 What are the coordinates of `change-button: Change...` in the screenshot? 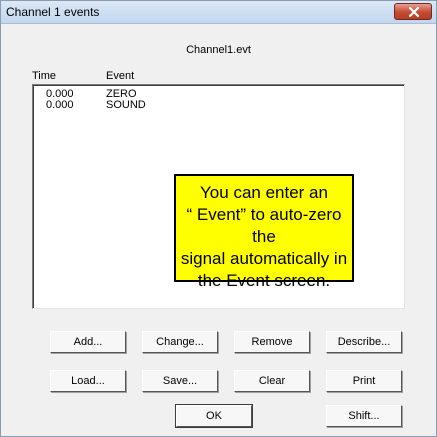 It's located at (180, 342).